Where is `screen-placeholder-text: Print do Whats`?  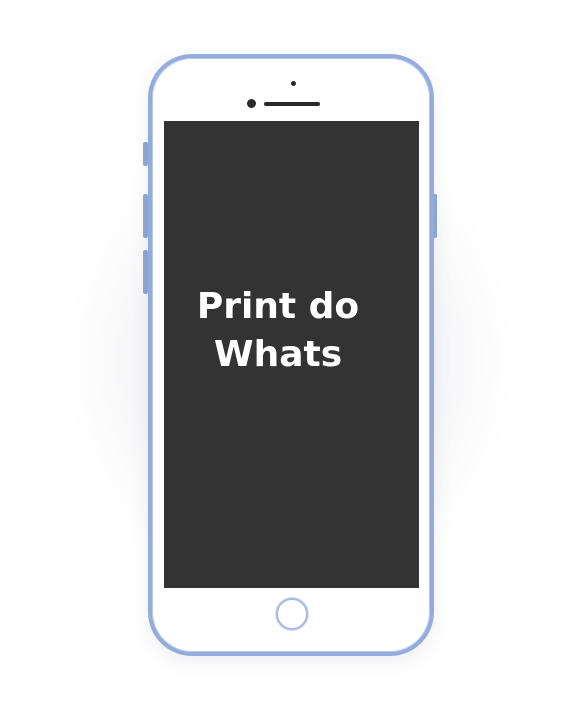 screen-placeholder-text: Print do Whats is located at coordinates (278, 330).